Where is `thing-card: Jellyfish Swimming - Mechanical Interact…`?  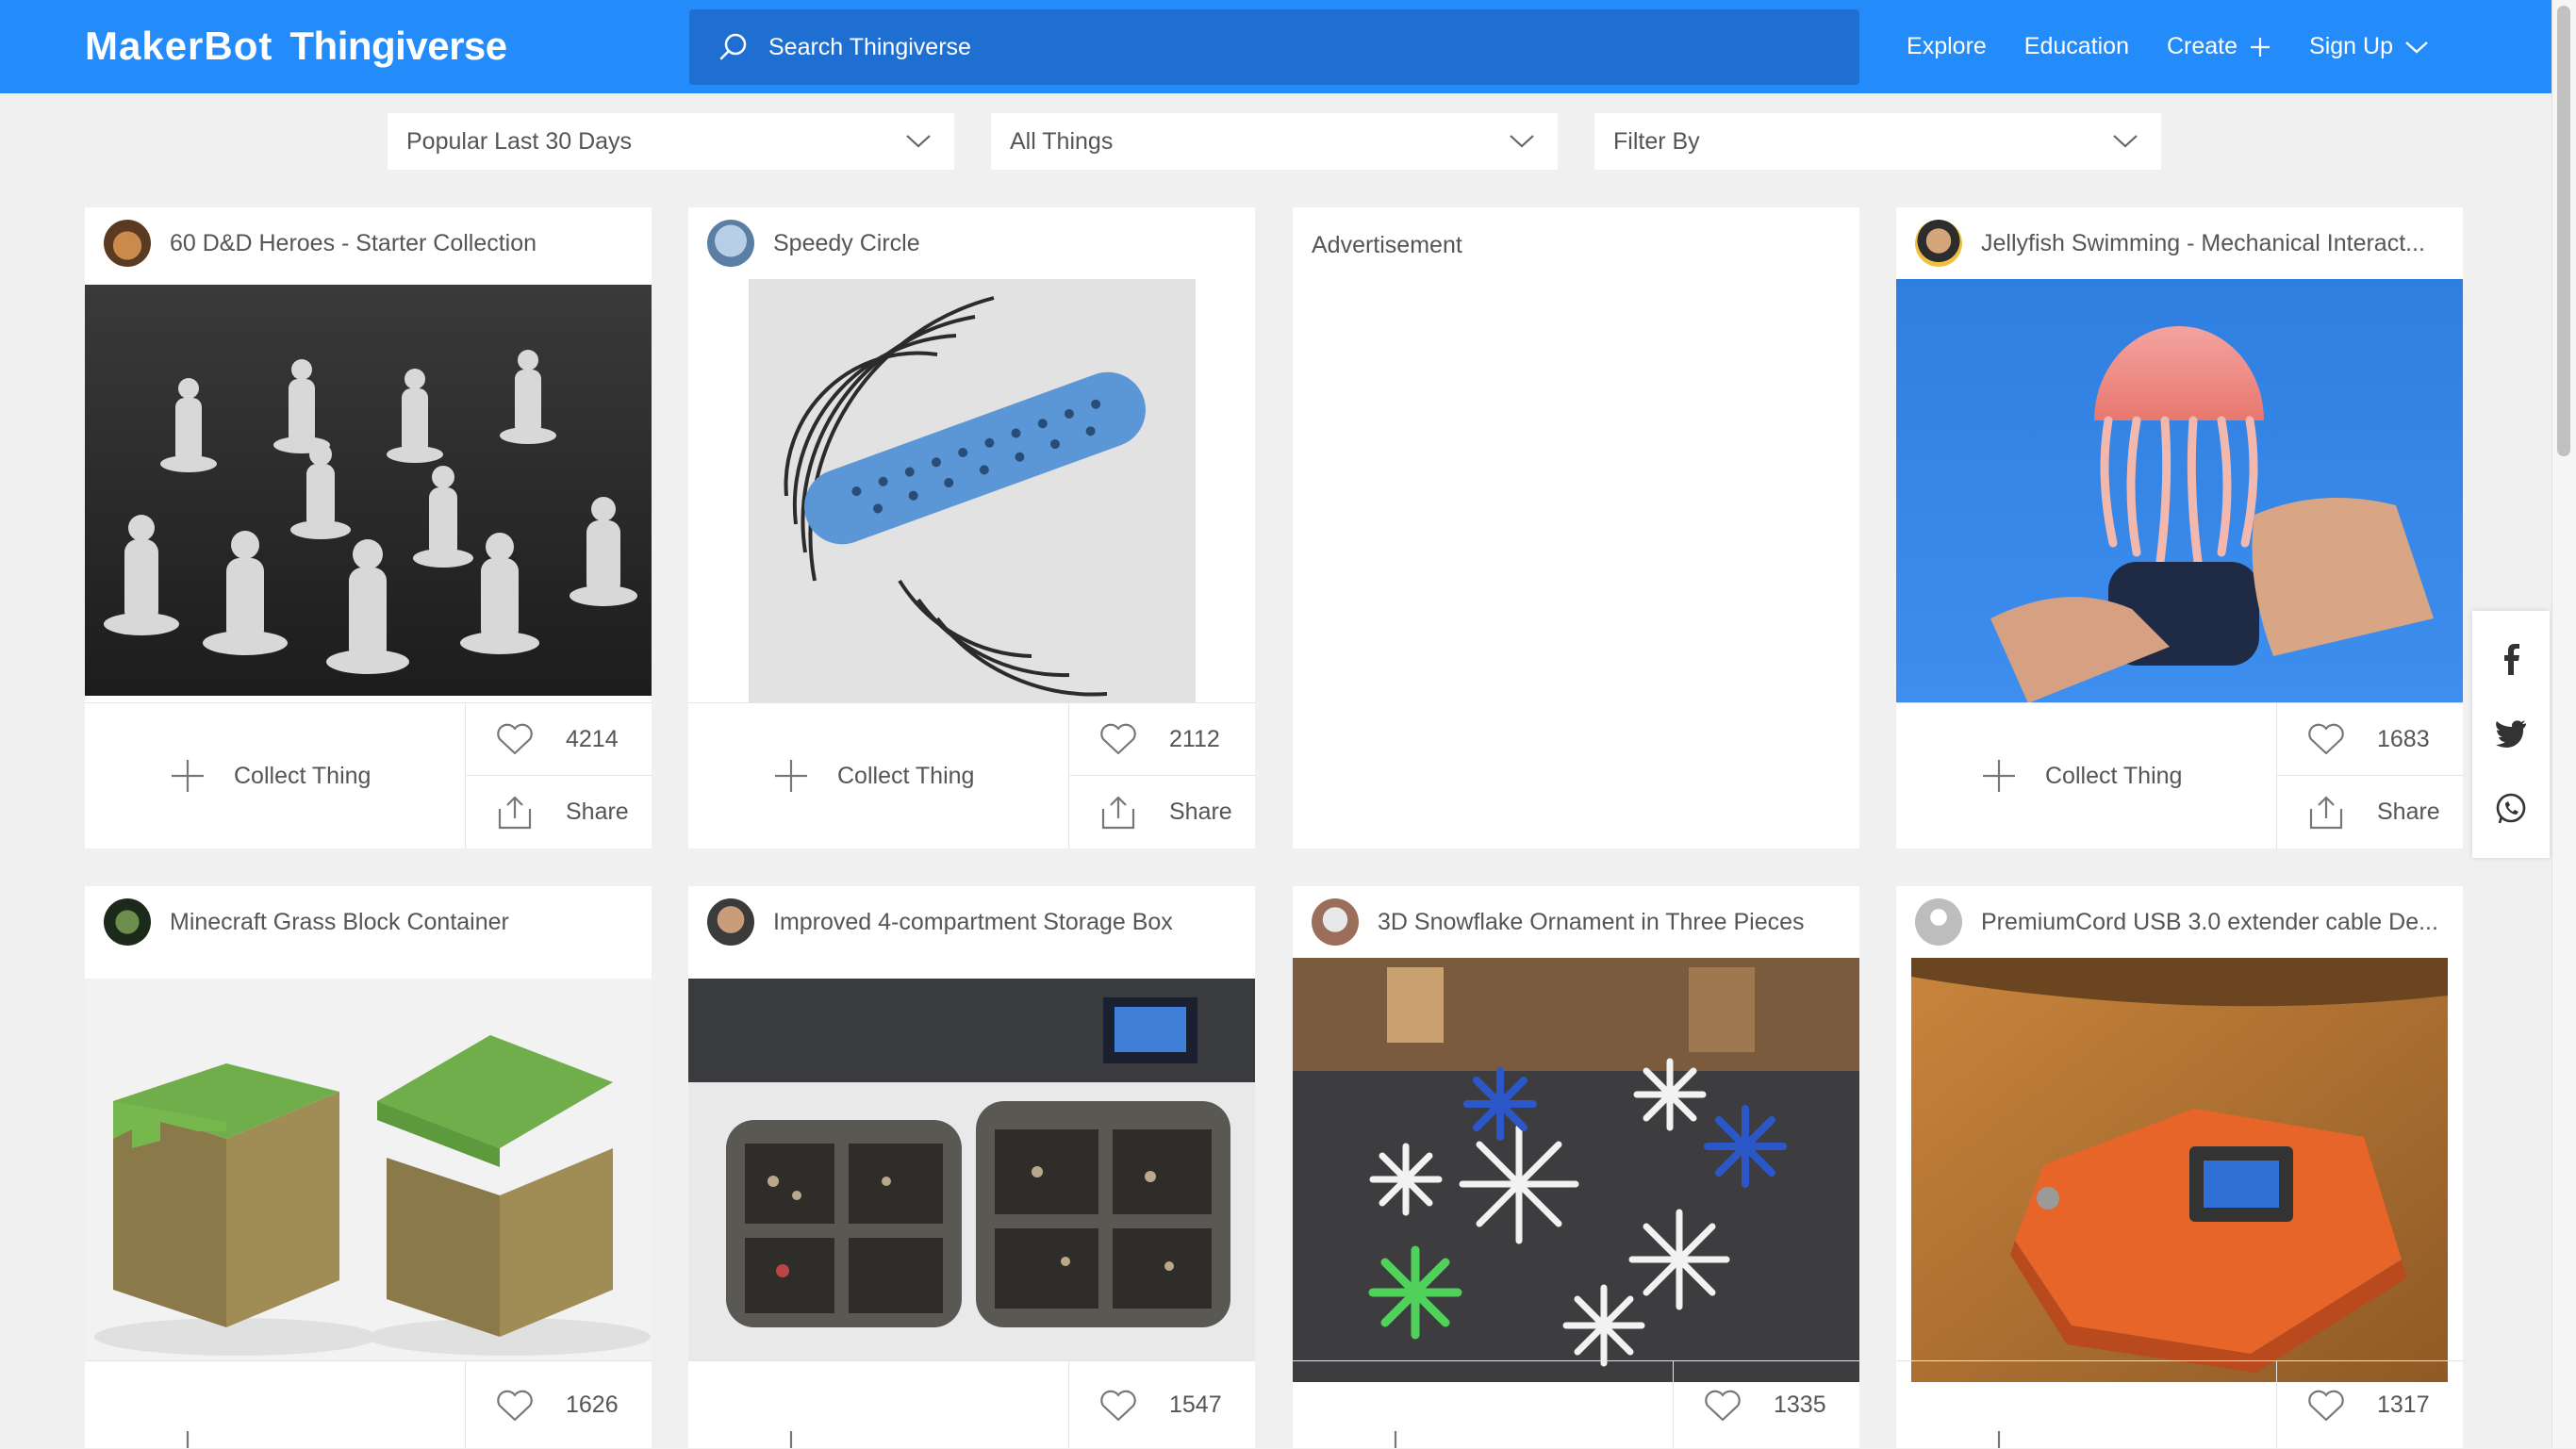 thing-card: Jellyfish Swimming - Mechanical Interact… is located at coordinates (2179, 527).